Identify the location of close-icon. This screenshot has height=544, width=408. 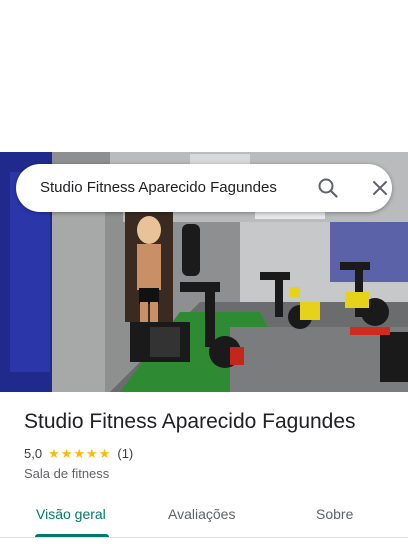
(380, 188).